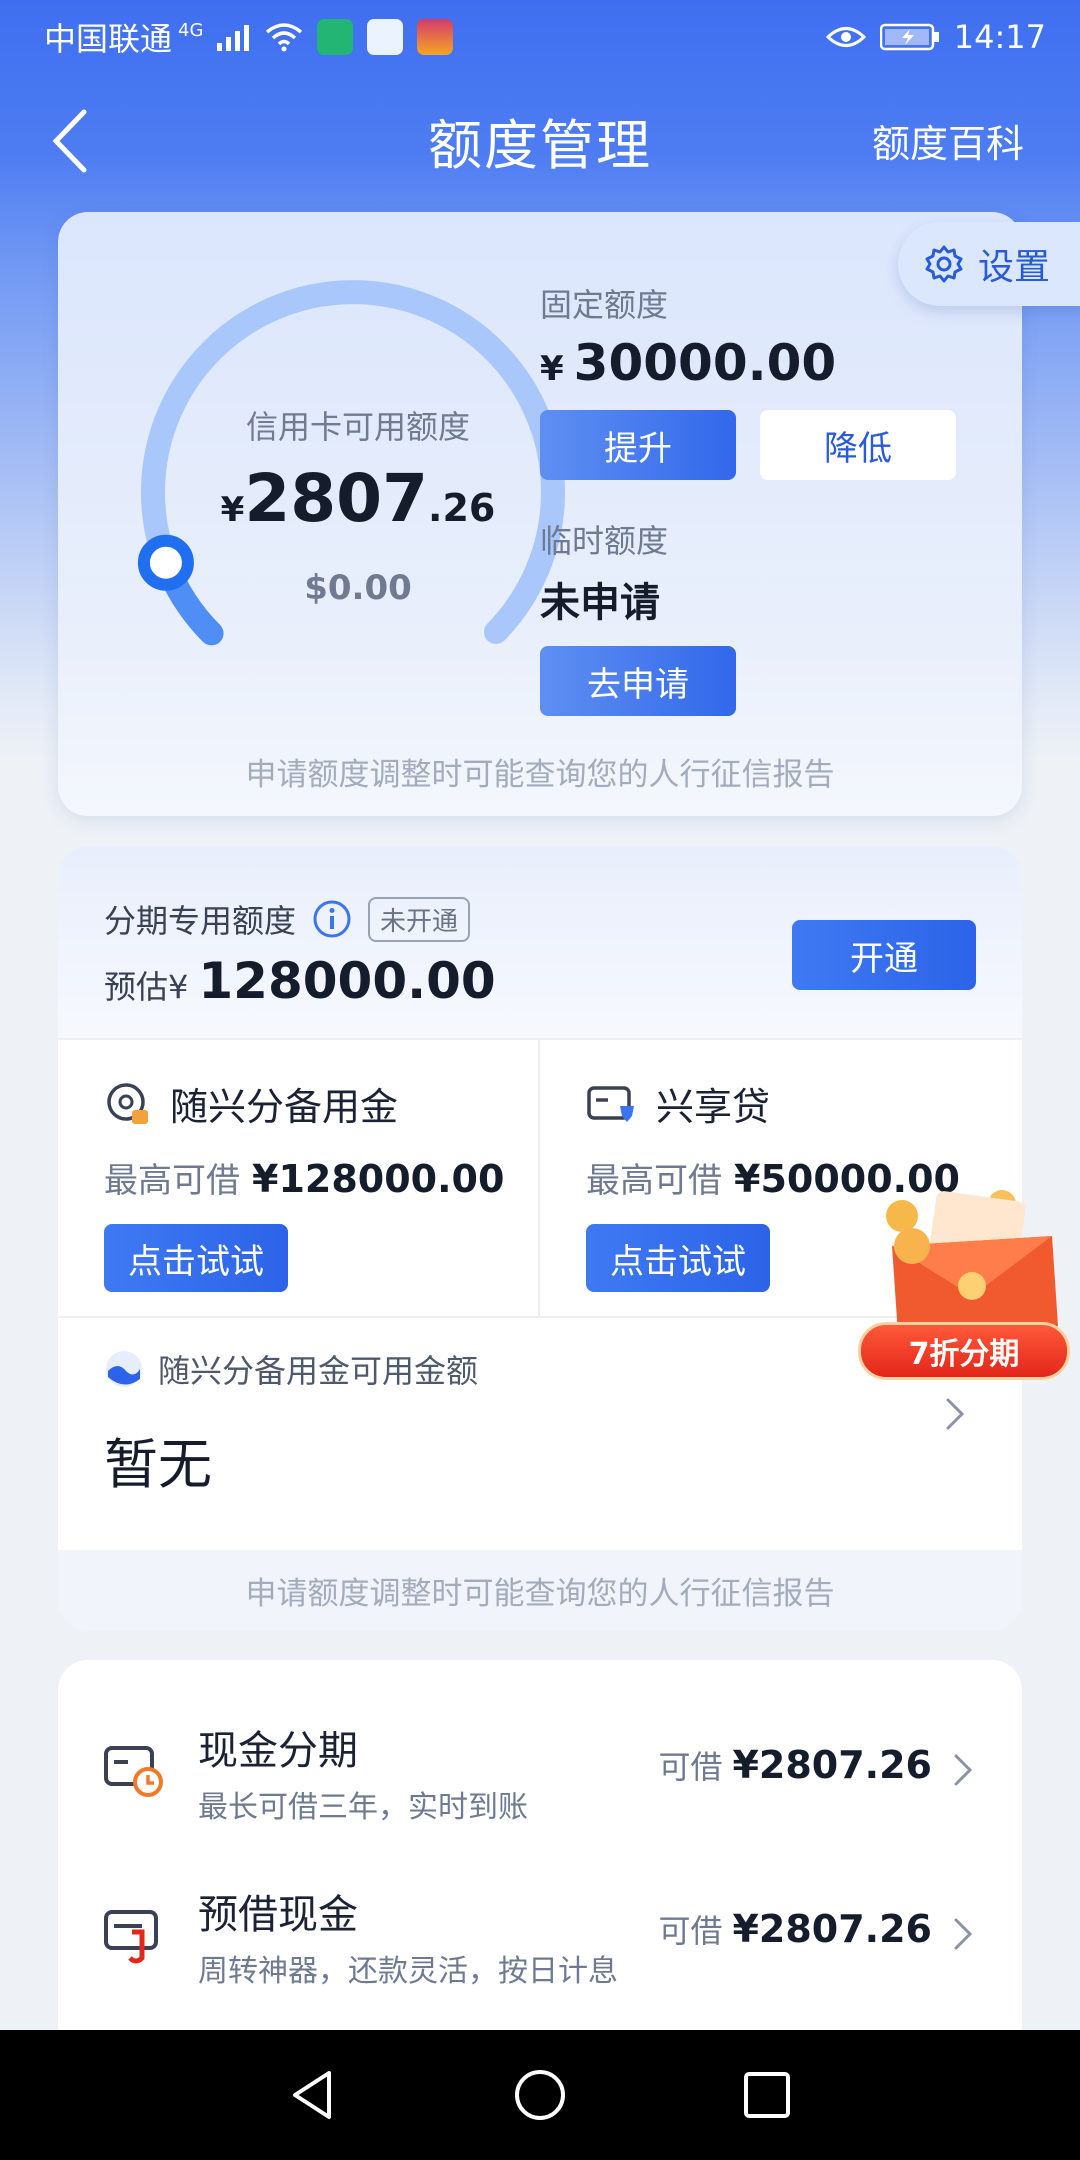 This screenshot has height=2160, width=1080. I want to click on settings-label: 设置, so click(1014, 267).